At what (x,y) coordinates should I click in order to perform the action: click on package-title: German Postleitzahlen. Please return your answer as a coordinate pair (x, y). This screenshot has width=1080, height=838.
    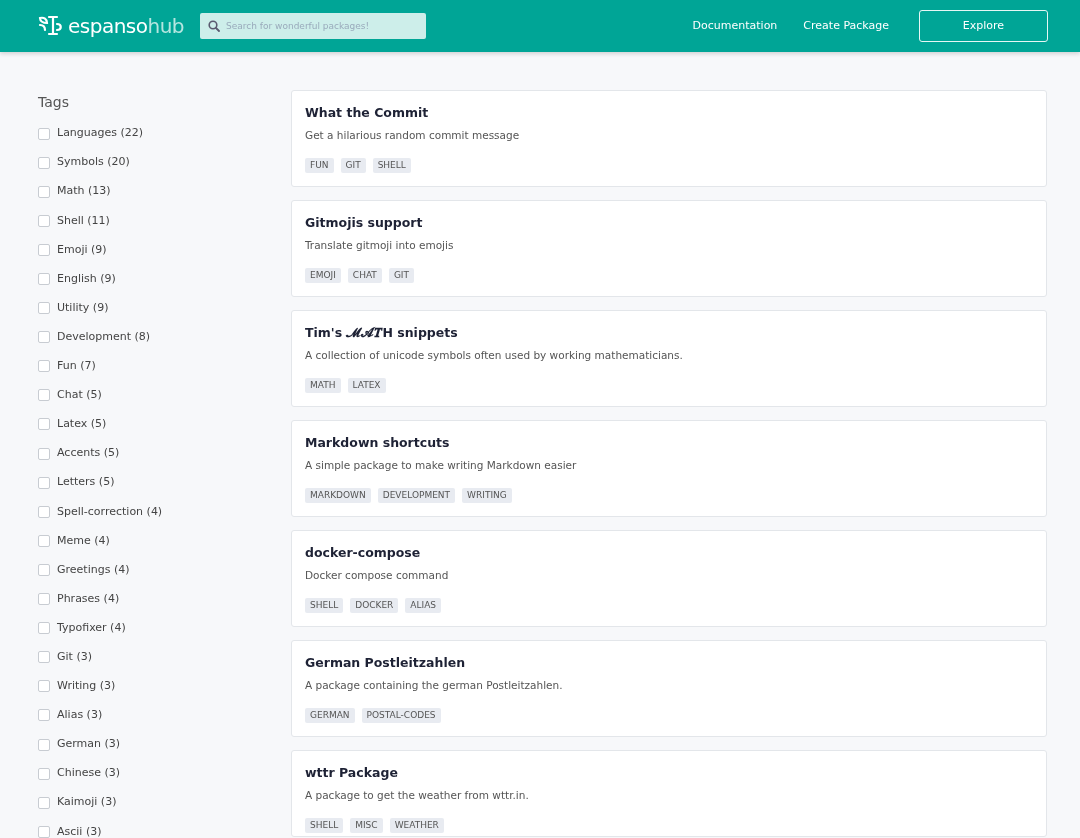
    Looking at the image, I should click on (386, 663).